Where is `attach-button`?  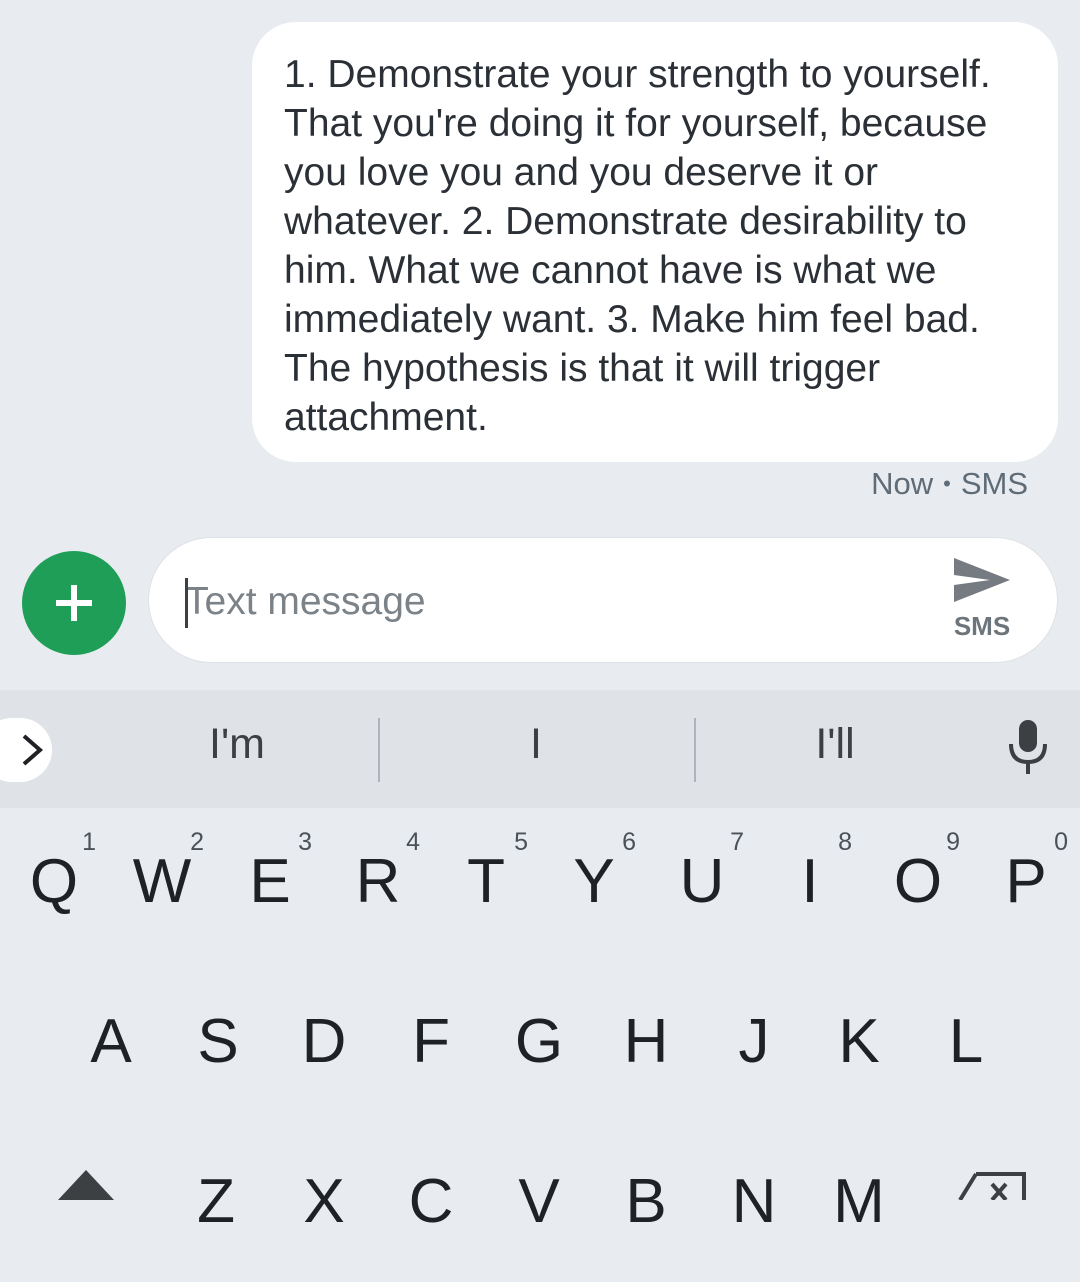
attach-button is located at coordinates (74, 603).